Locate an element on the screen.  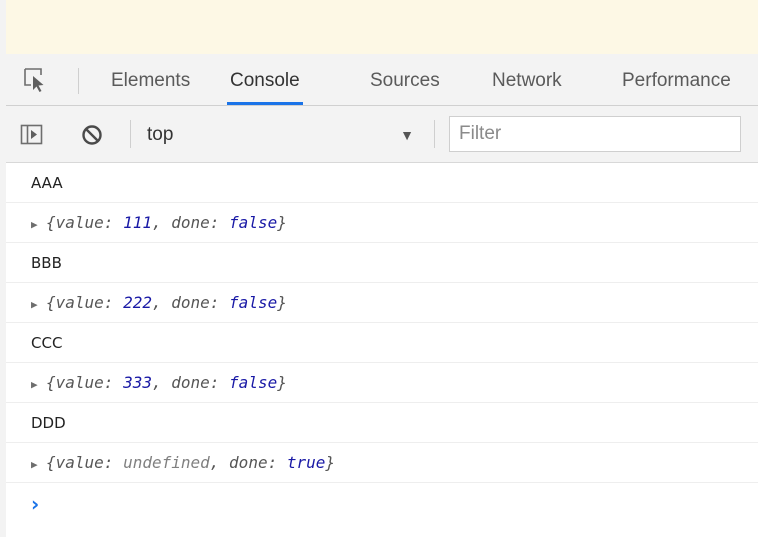
tab-elements-label: Elements is located at coordinates (151, 80).